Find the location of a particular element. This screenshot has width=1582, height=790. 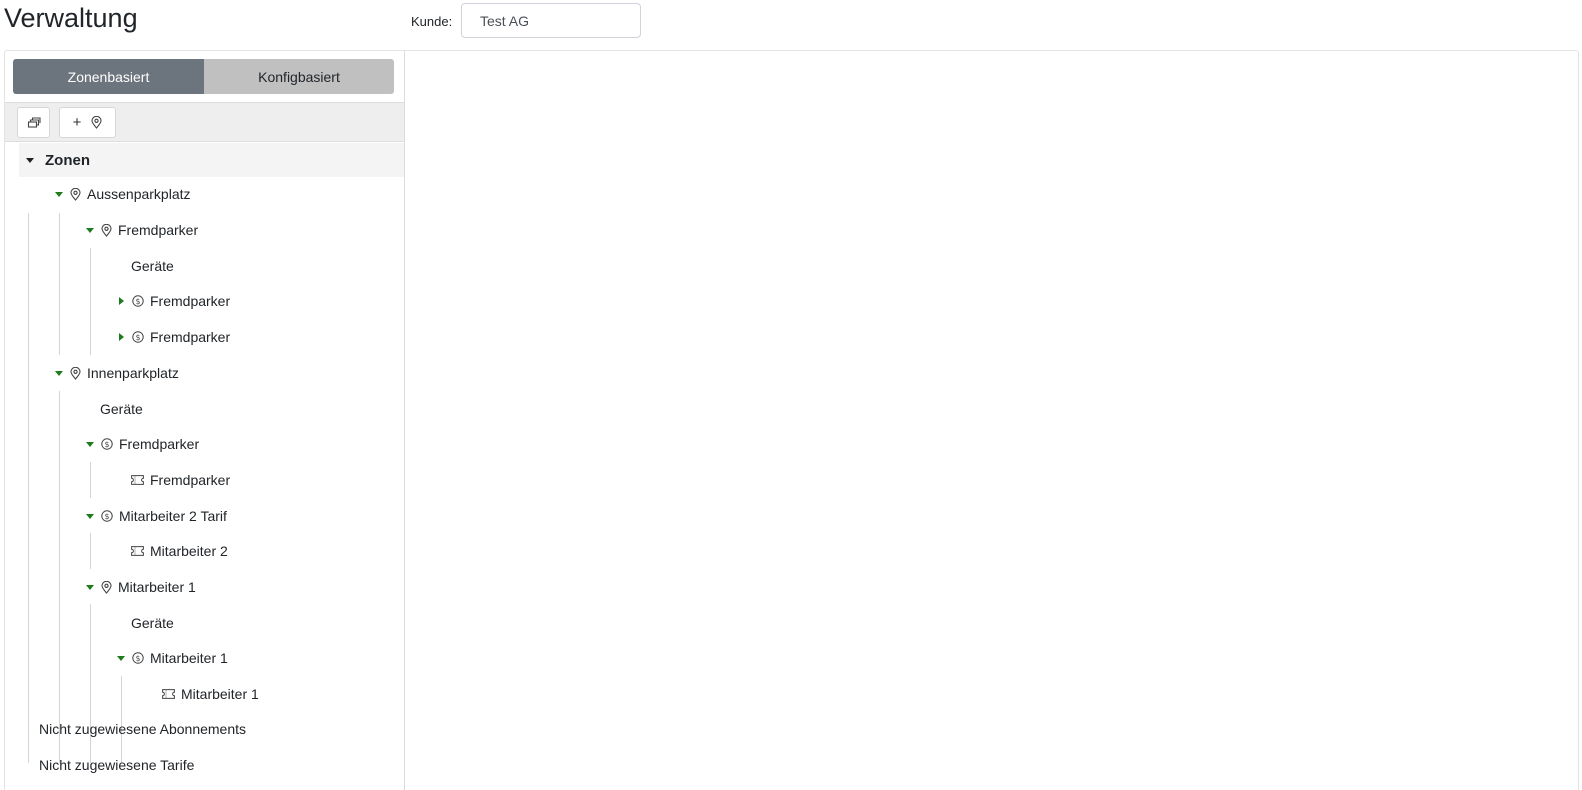

tree-node: $ Mitarbeiter 1 is located at coordinates (172, 658).